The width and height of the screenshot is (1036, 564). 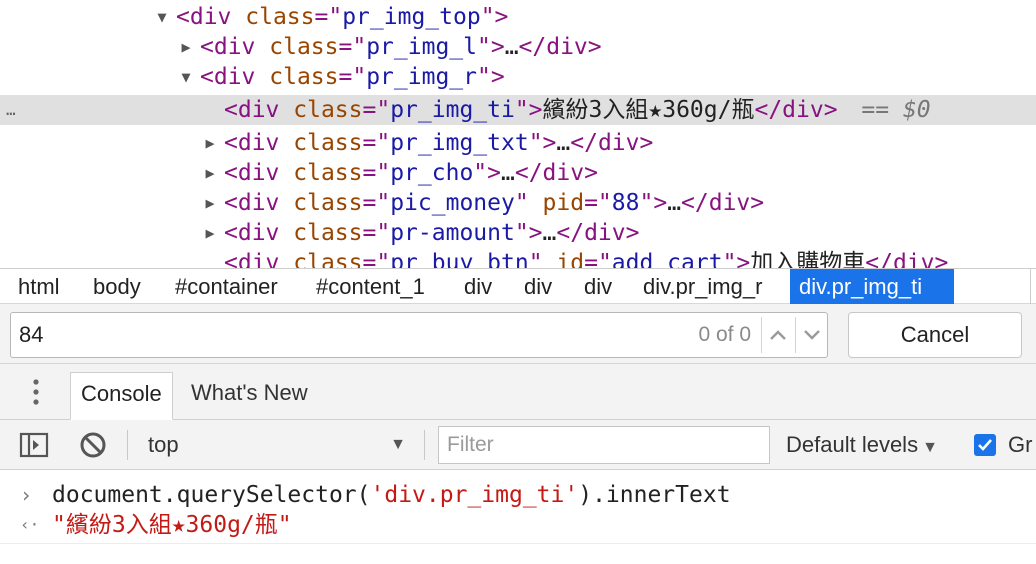 What do you see at coordinates (452, 203) in the screenshot?
I see `attr-value: pic_money` at bounding box center [452, 203].